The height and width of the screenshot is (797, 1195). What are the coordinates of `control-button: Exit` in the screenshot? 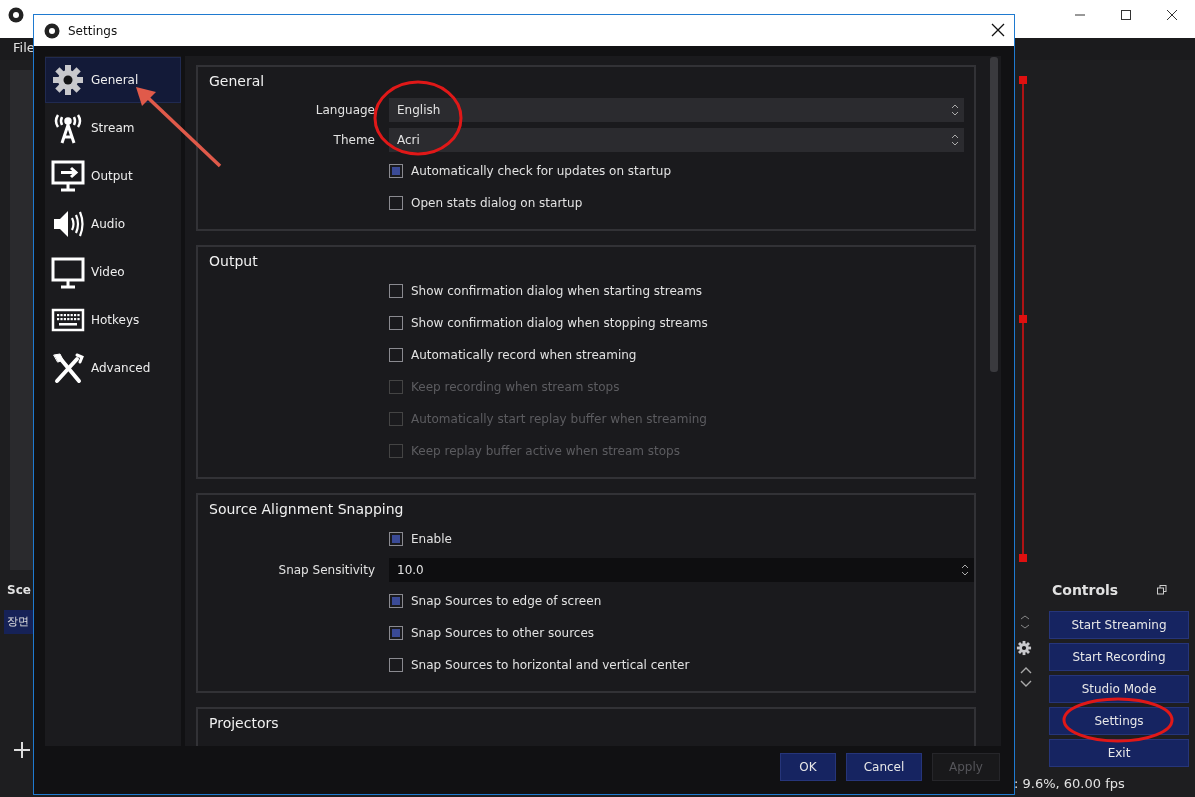 It's located at (1119, 753).